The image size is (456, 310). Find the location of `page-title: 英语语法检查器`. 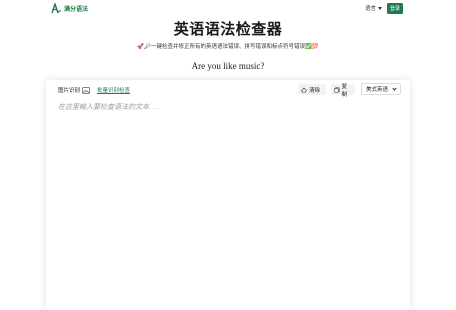

page-title: 英语语法检查器 is located at coordinates (228, 29).